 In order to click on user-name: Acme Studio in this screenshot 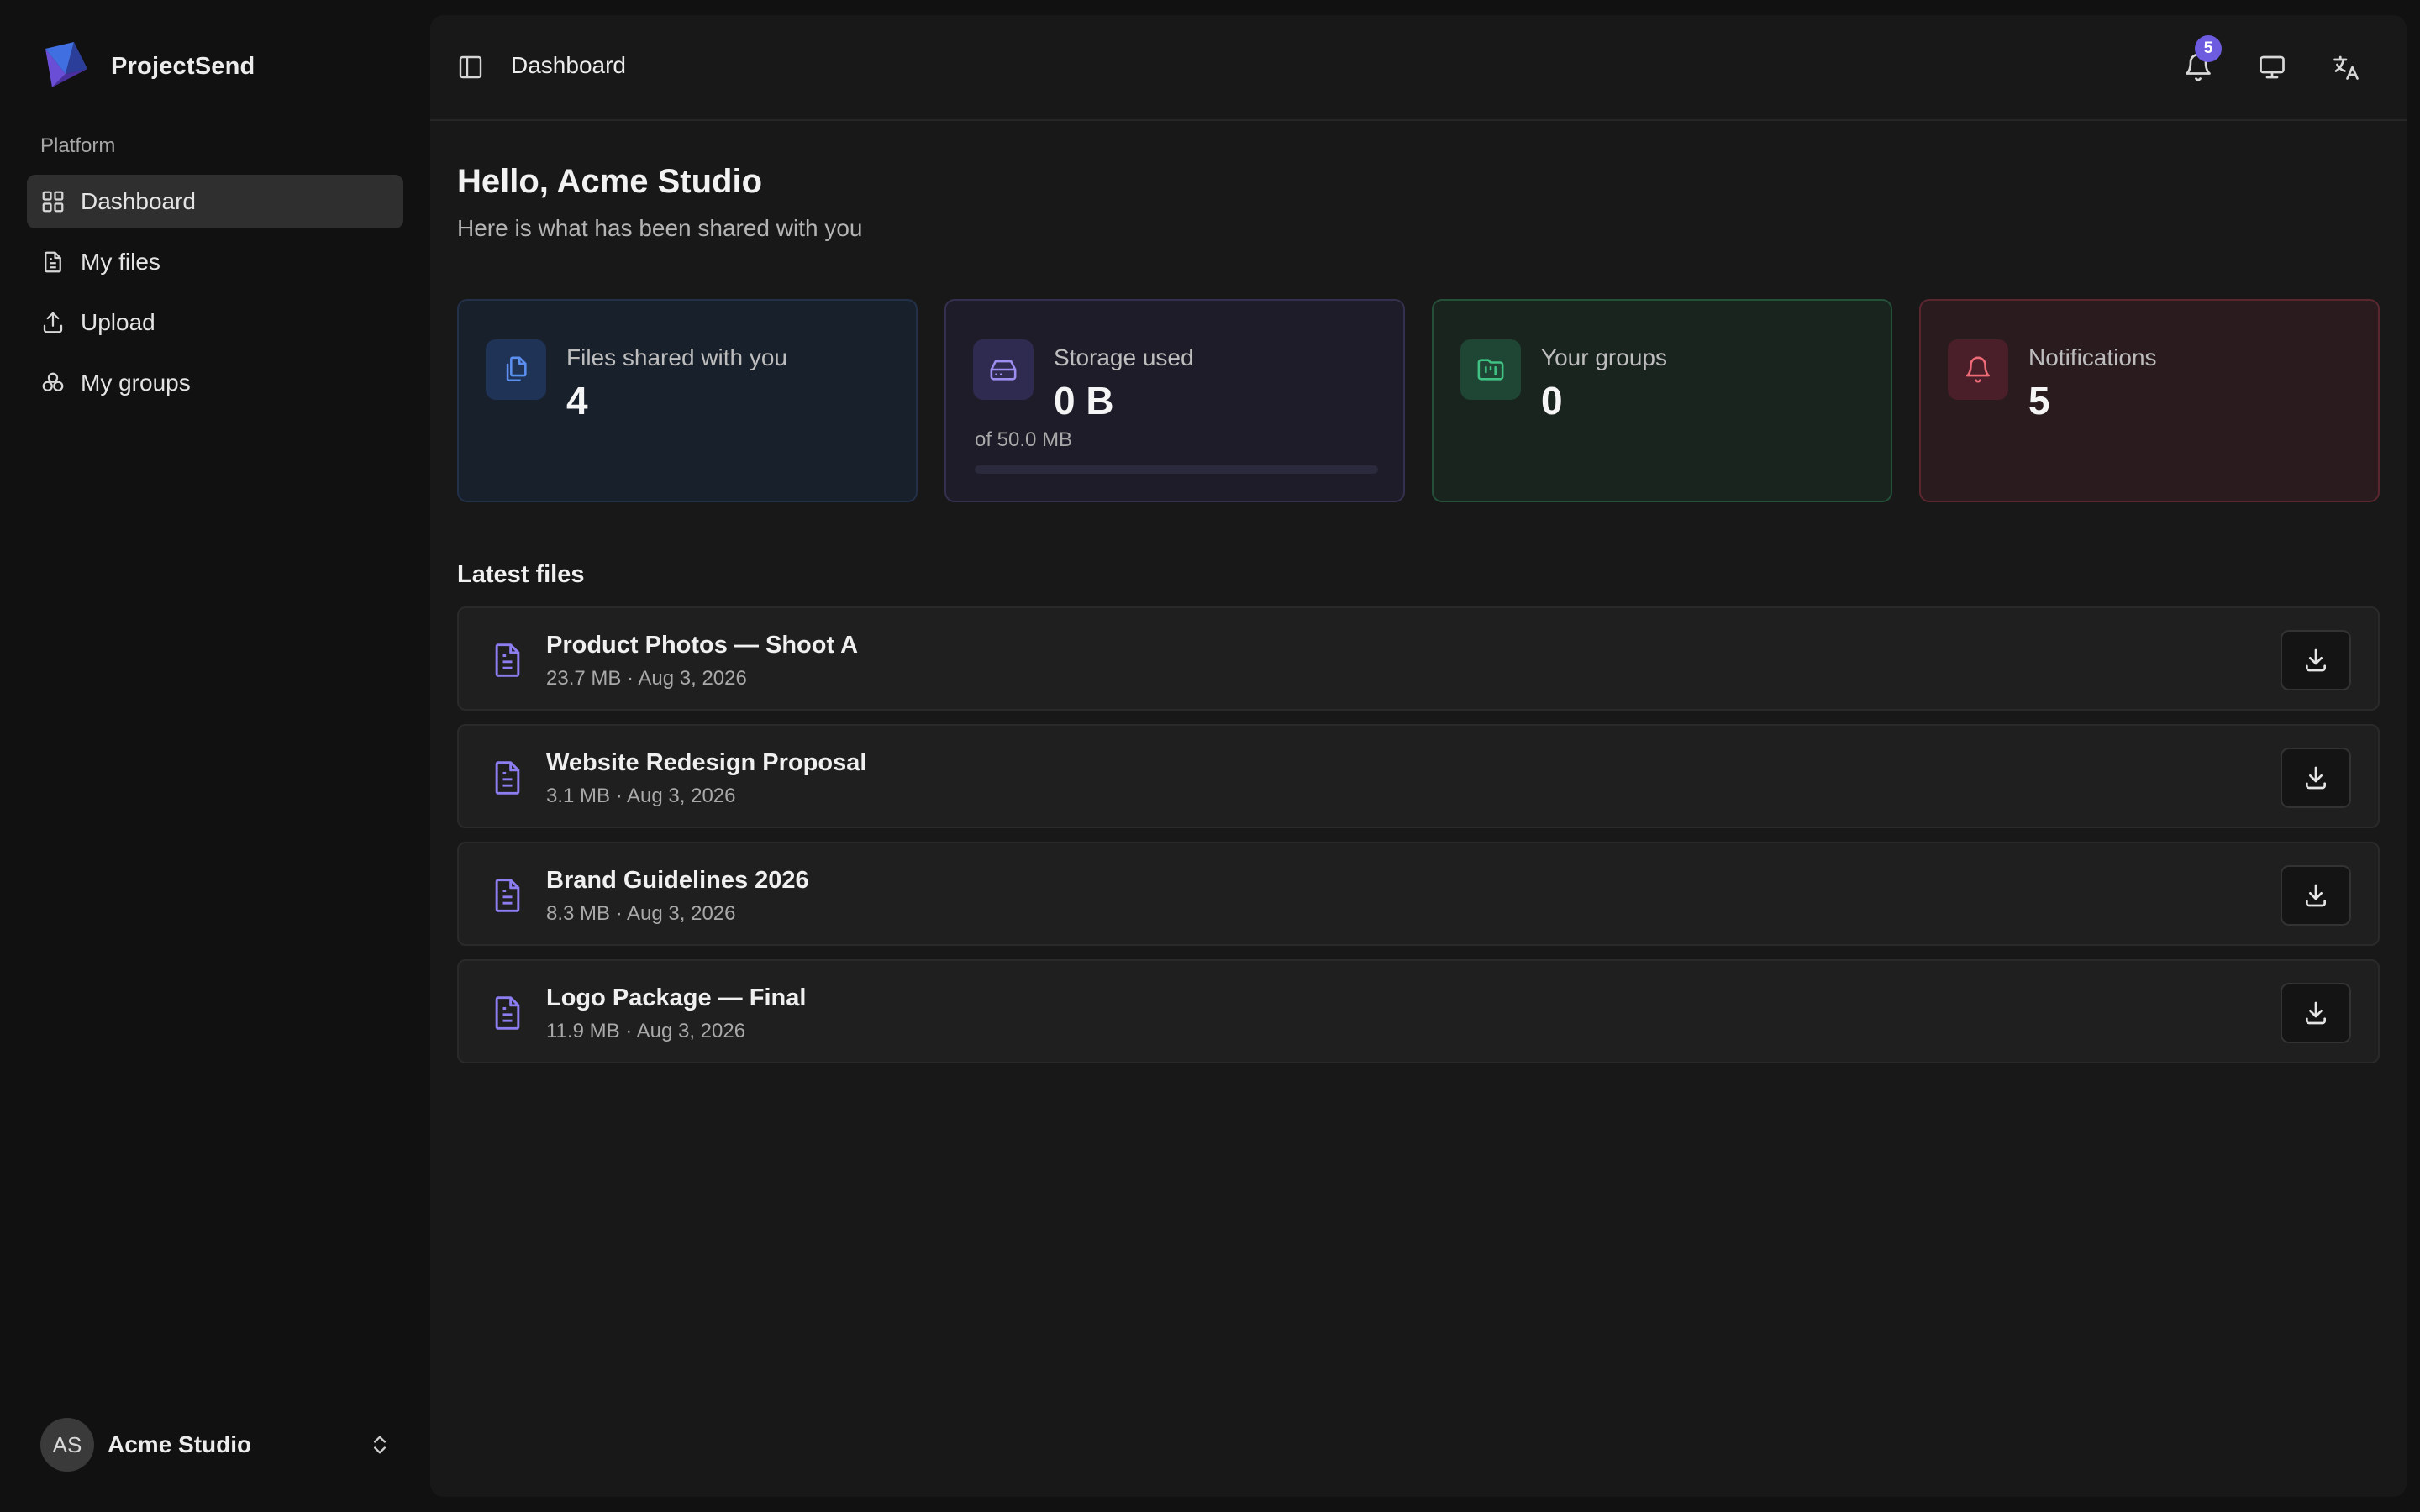, I will do `click(180, 1444)`.